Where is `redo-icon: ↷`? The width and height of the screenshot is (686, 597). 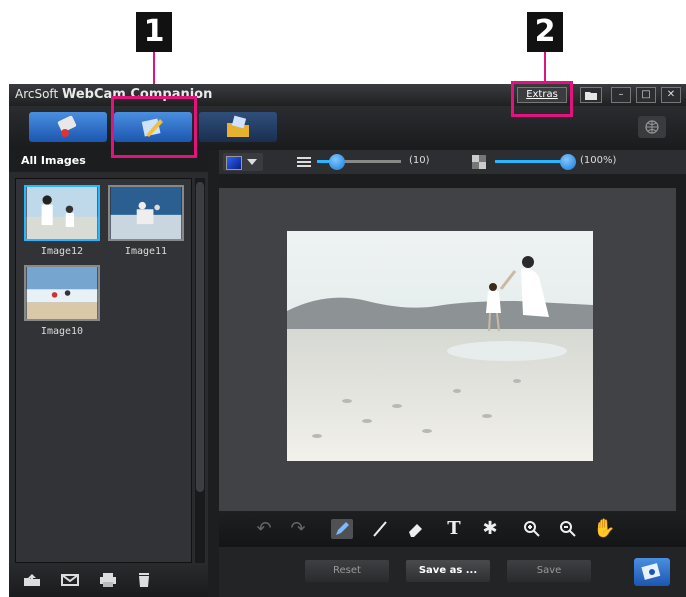
redo-icon: ↷ is located at coordinates (298, 529).